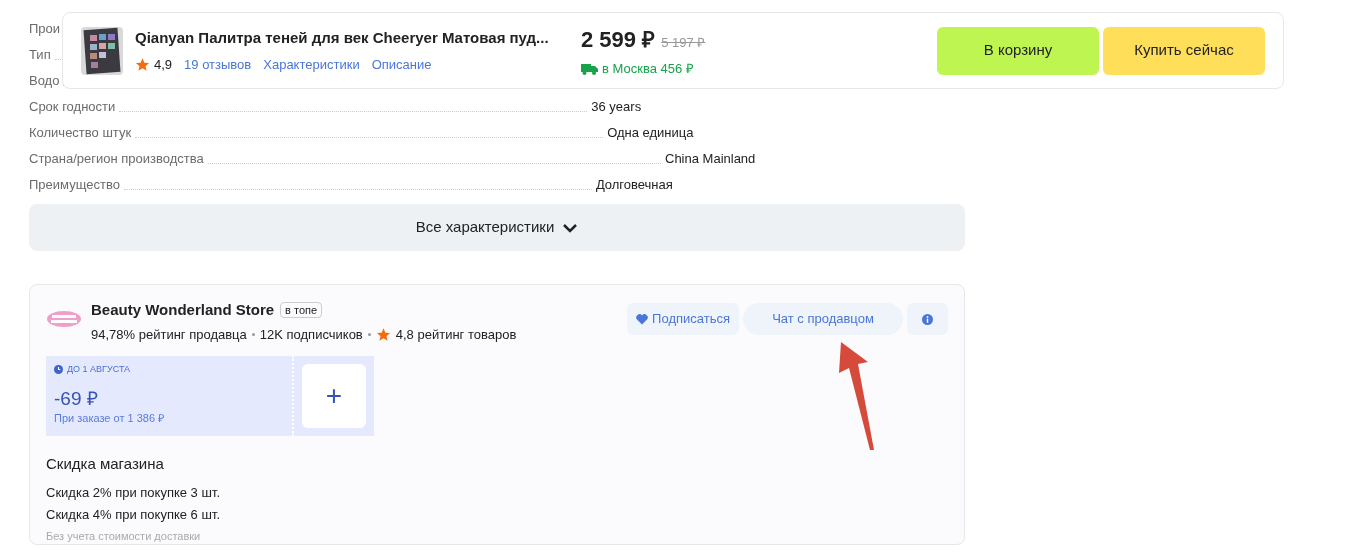 This screenshot has width=1346, height=557. I want to click on spec-label: Срок годности, so click(72, 106).